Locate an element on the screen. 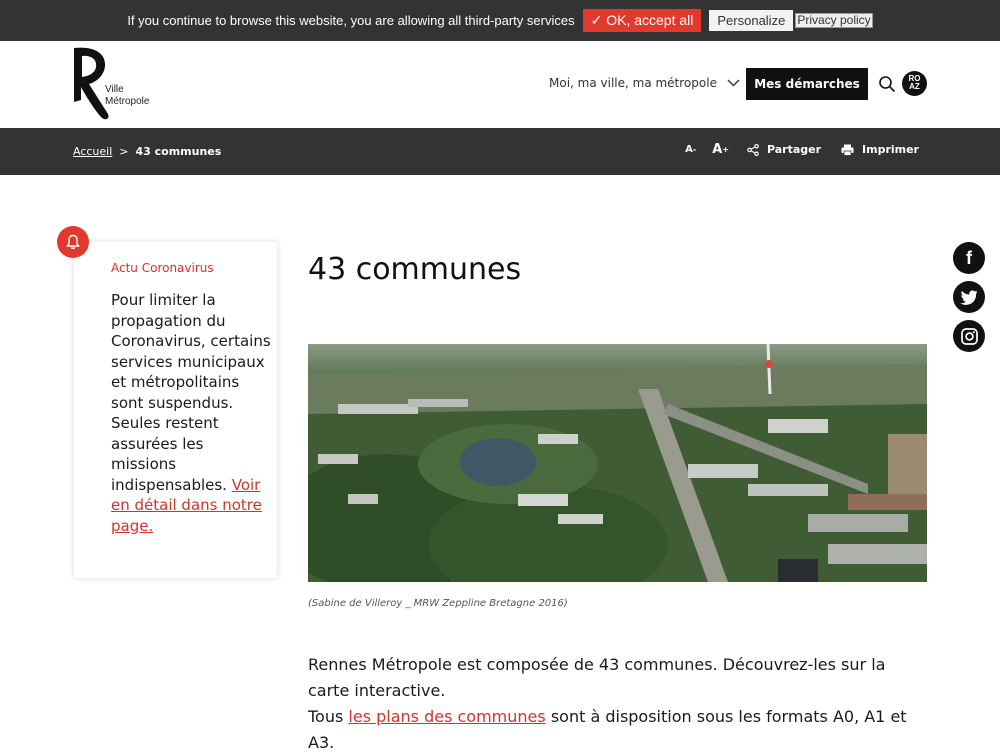 This screenshot has height=756, width=1000. share-label: Partager is located at coordinates (794, 149).